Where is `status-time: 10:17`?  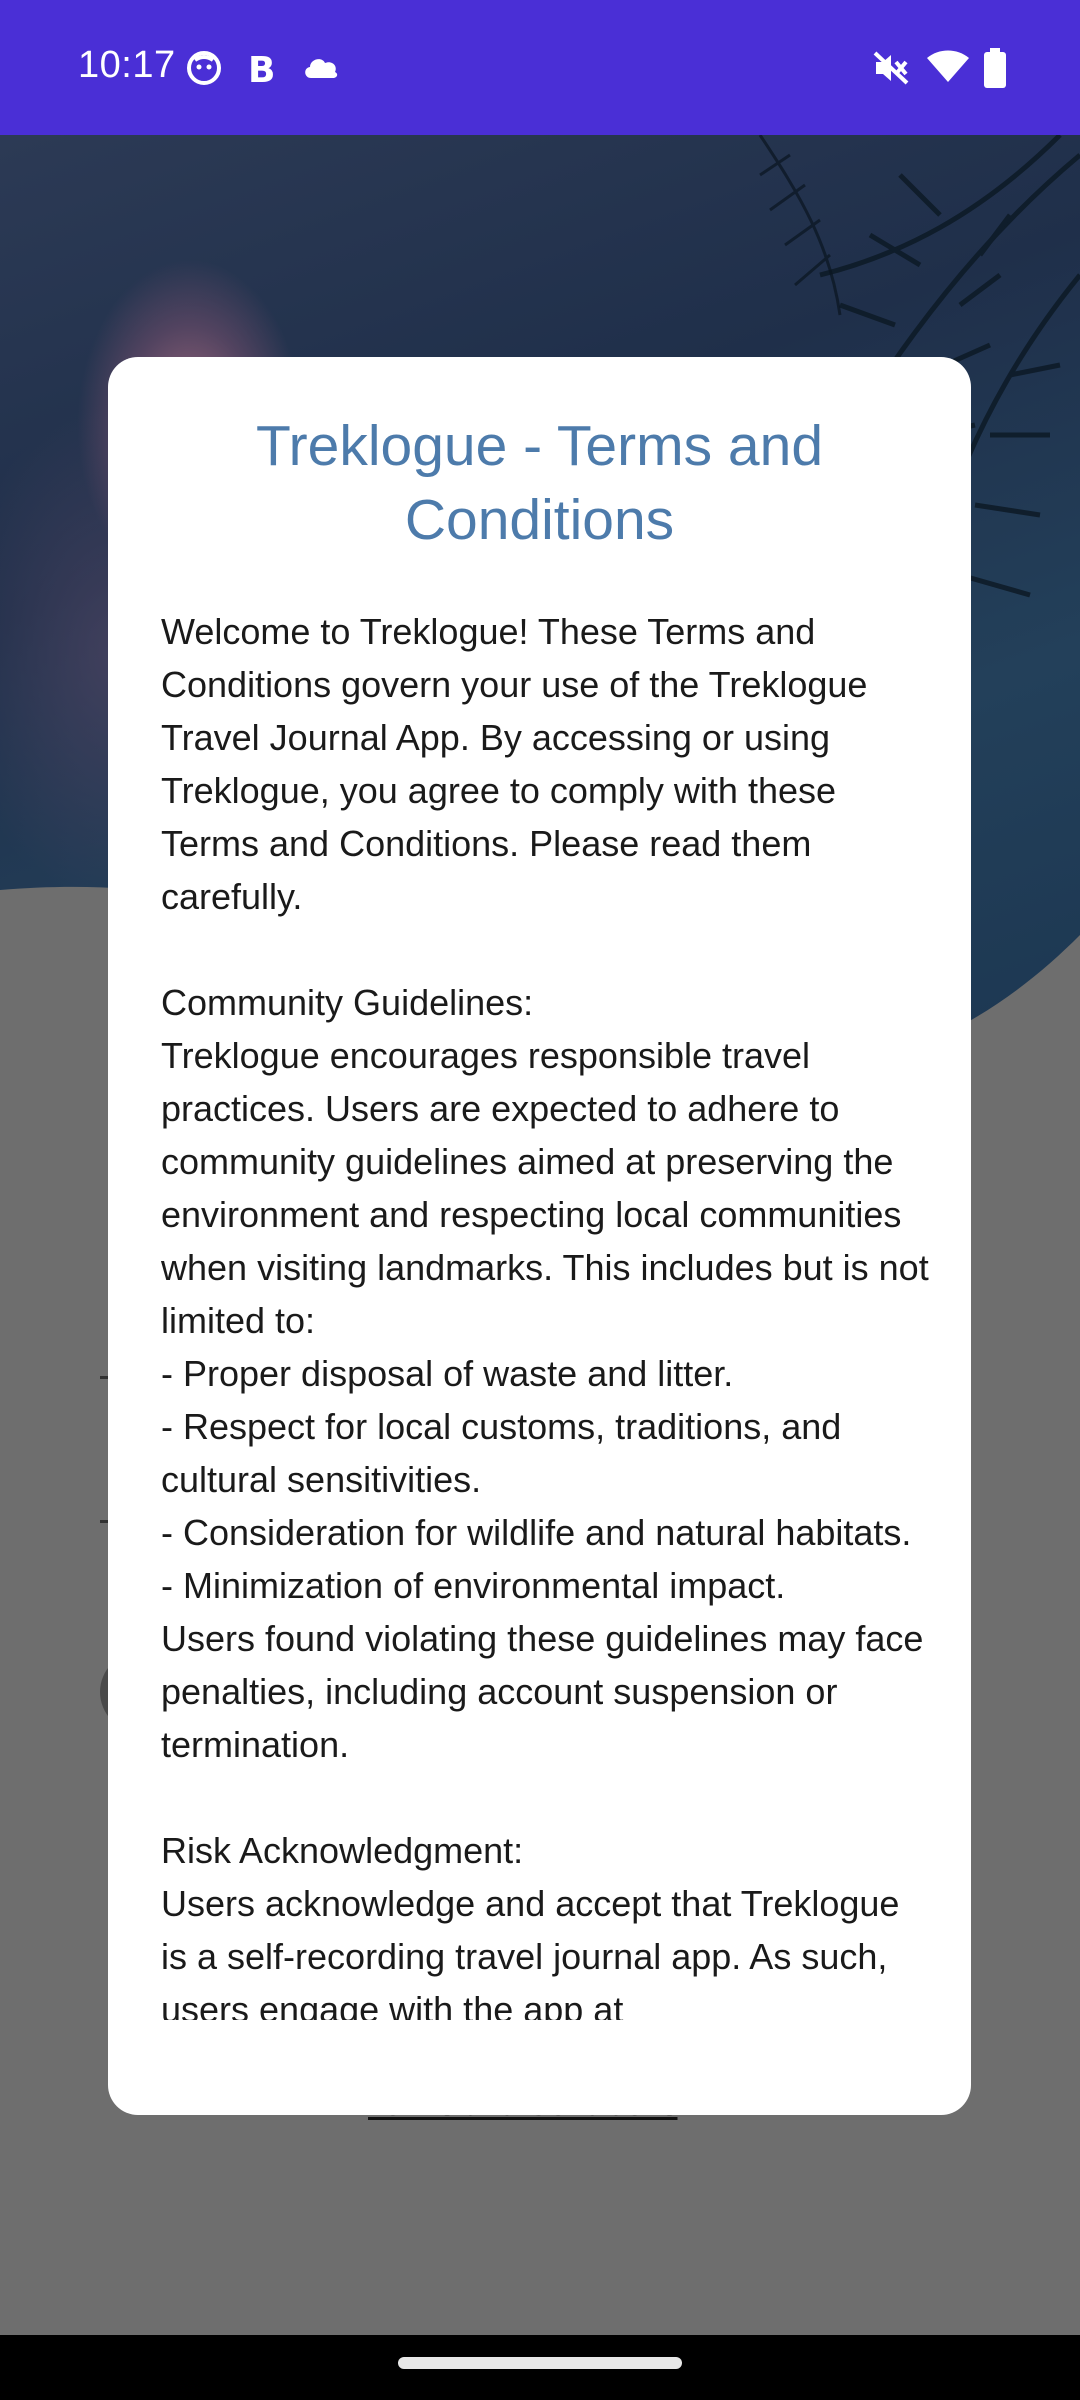 status-time: 10:17 is located at coordinates (127, 65).